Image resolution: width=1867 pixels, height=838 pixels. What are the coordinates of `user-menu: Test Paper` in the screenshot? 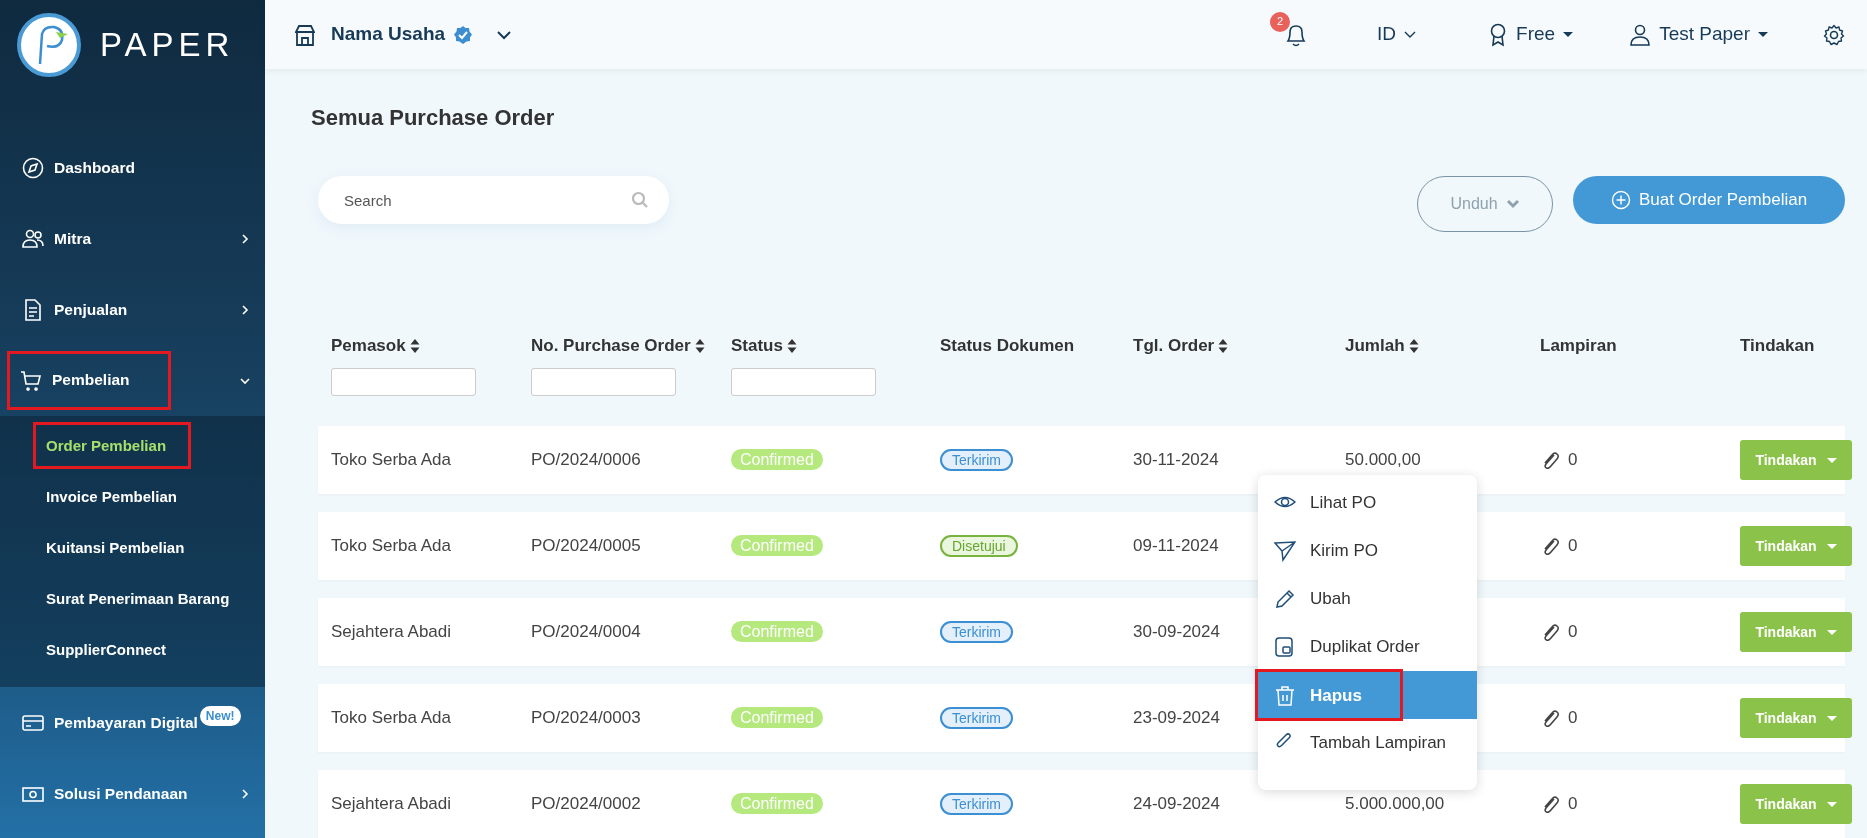 It's located at (1713, 34).